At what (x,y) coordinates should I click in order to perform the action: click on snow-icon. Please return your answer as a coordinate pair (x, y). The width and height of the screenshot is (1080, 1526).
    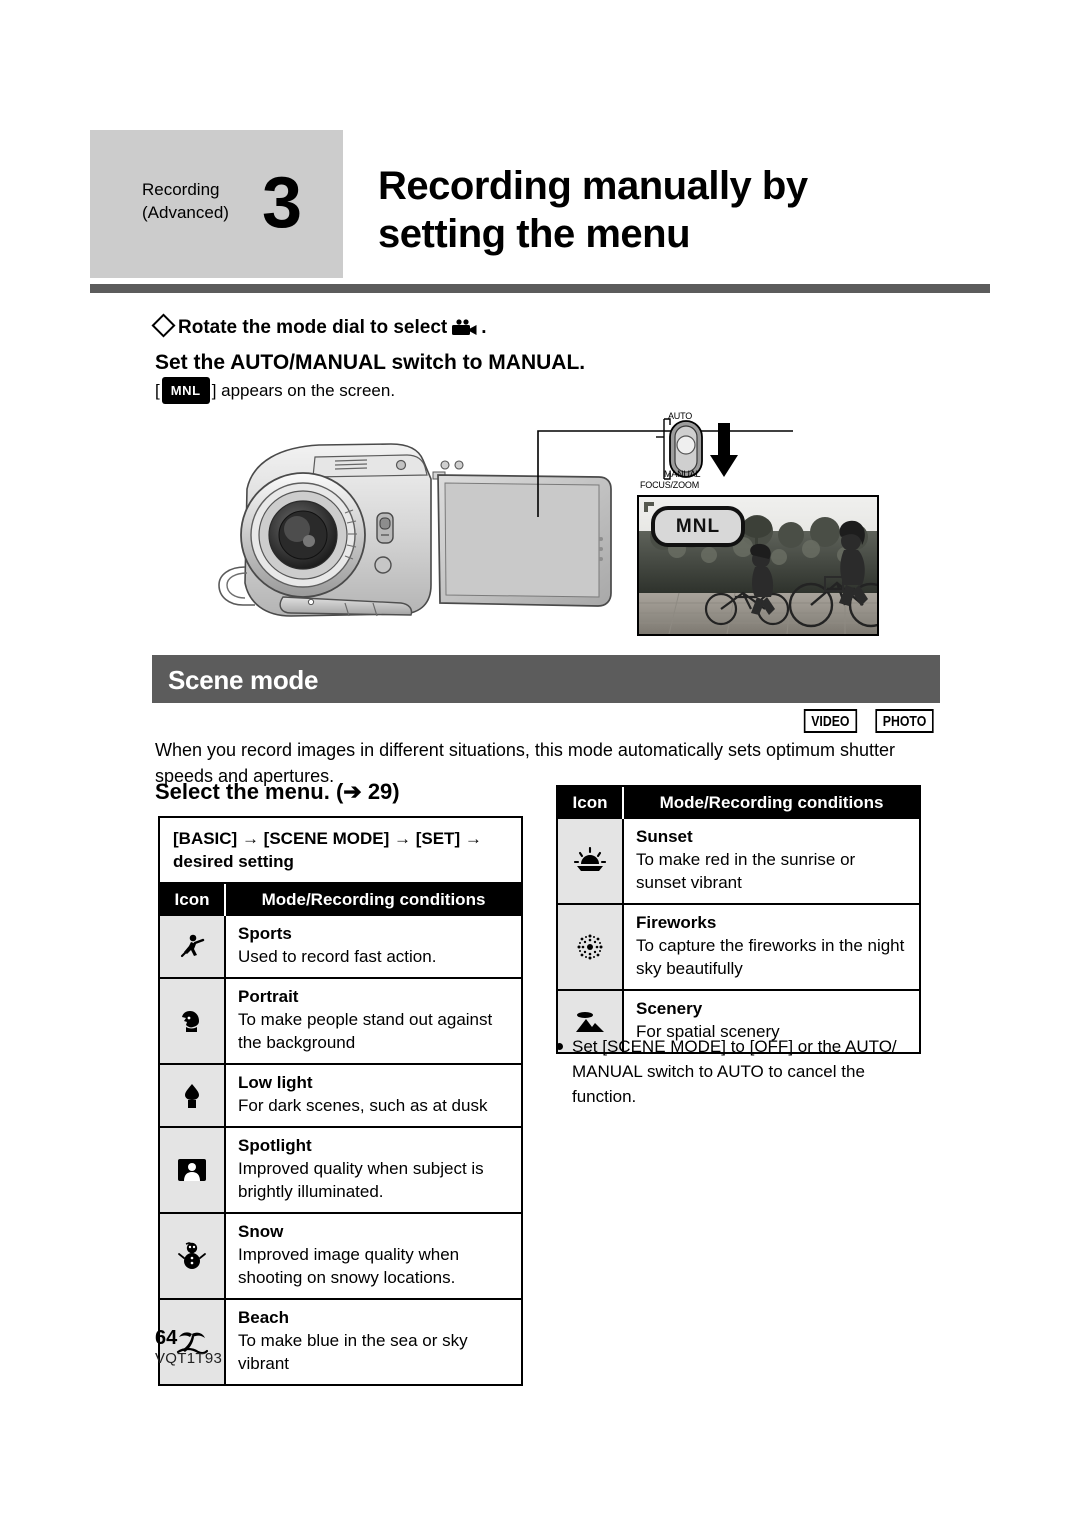
    Looking at the image, I should click on (192, 1255).